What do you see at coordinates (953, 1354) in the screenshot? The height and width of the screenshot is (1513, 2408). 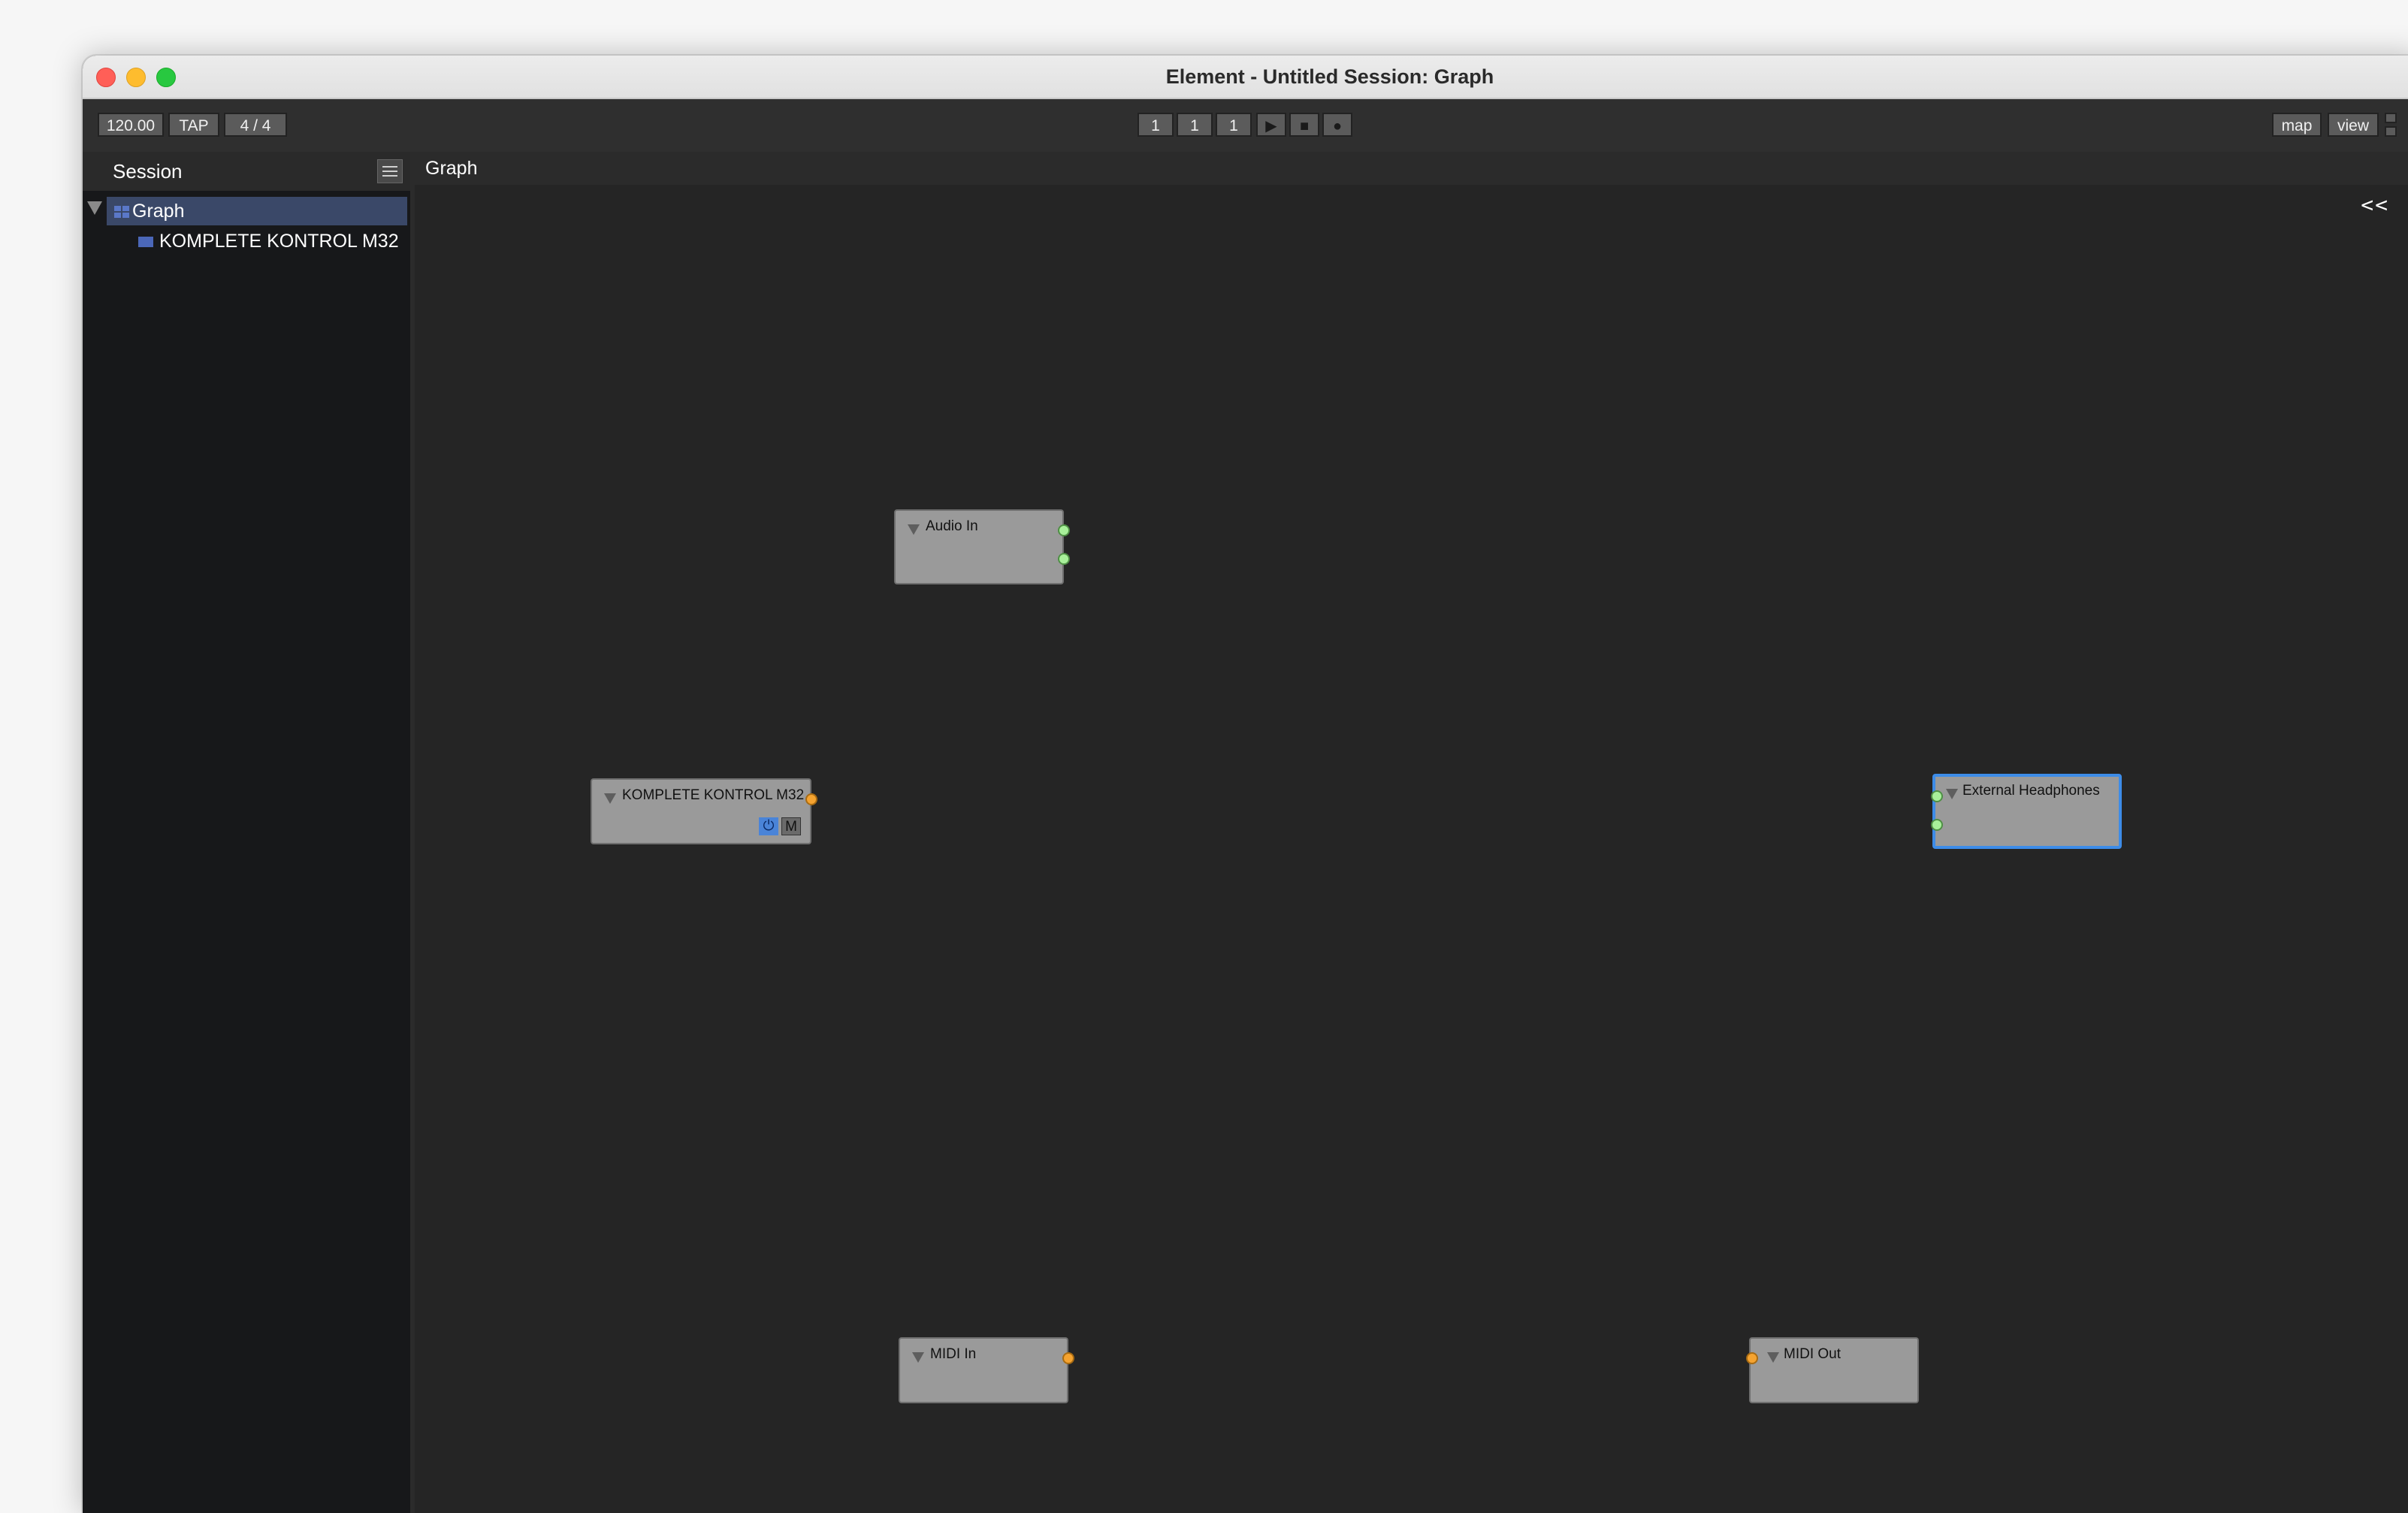 I see `node-title: MIDI In` at bounding box center [953, 1354].